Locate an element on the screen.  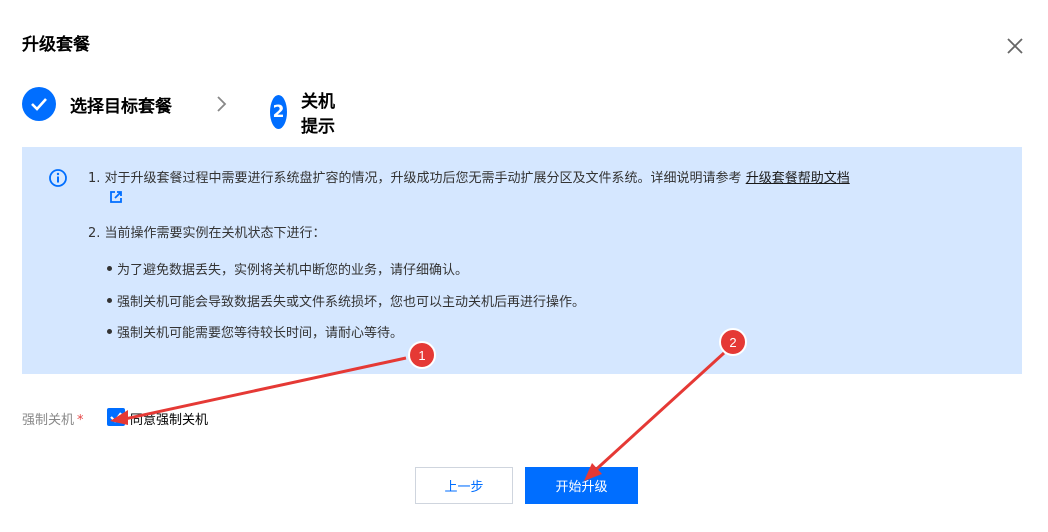
agree-force-shutdown-checkbox is located at coordinates (116, 417).